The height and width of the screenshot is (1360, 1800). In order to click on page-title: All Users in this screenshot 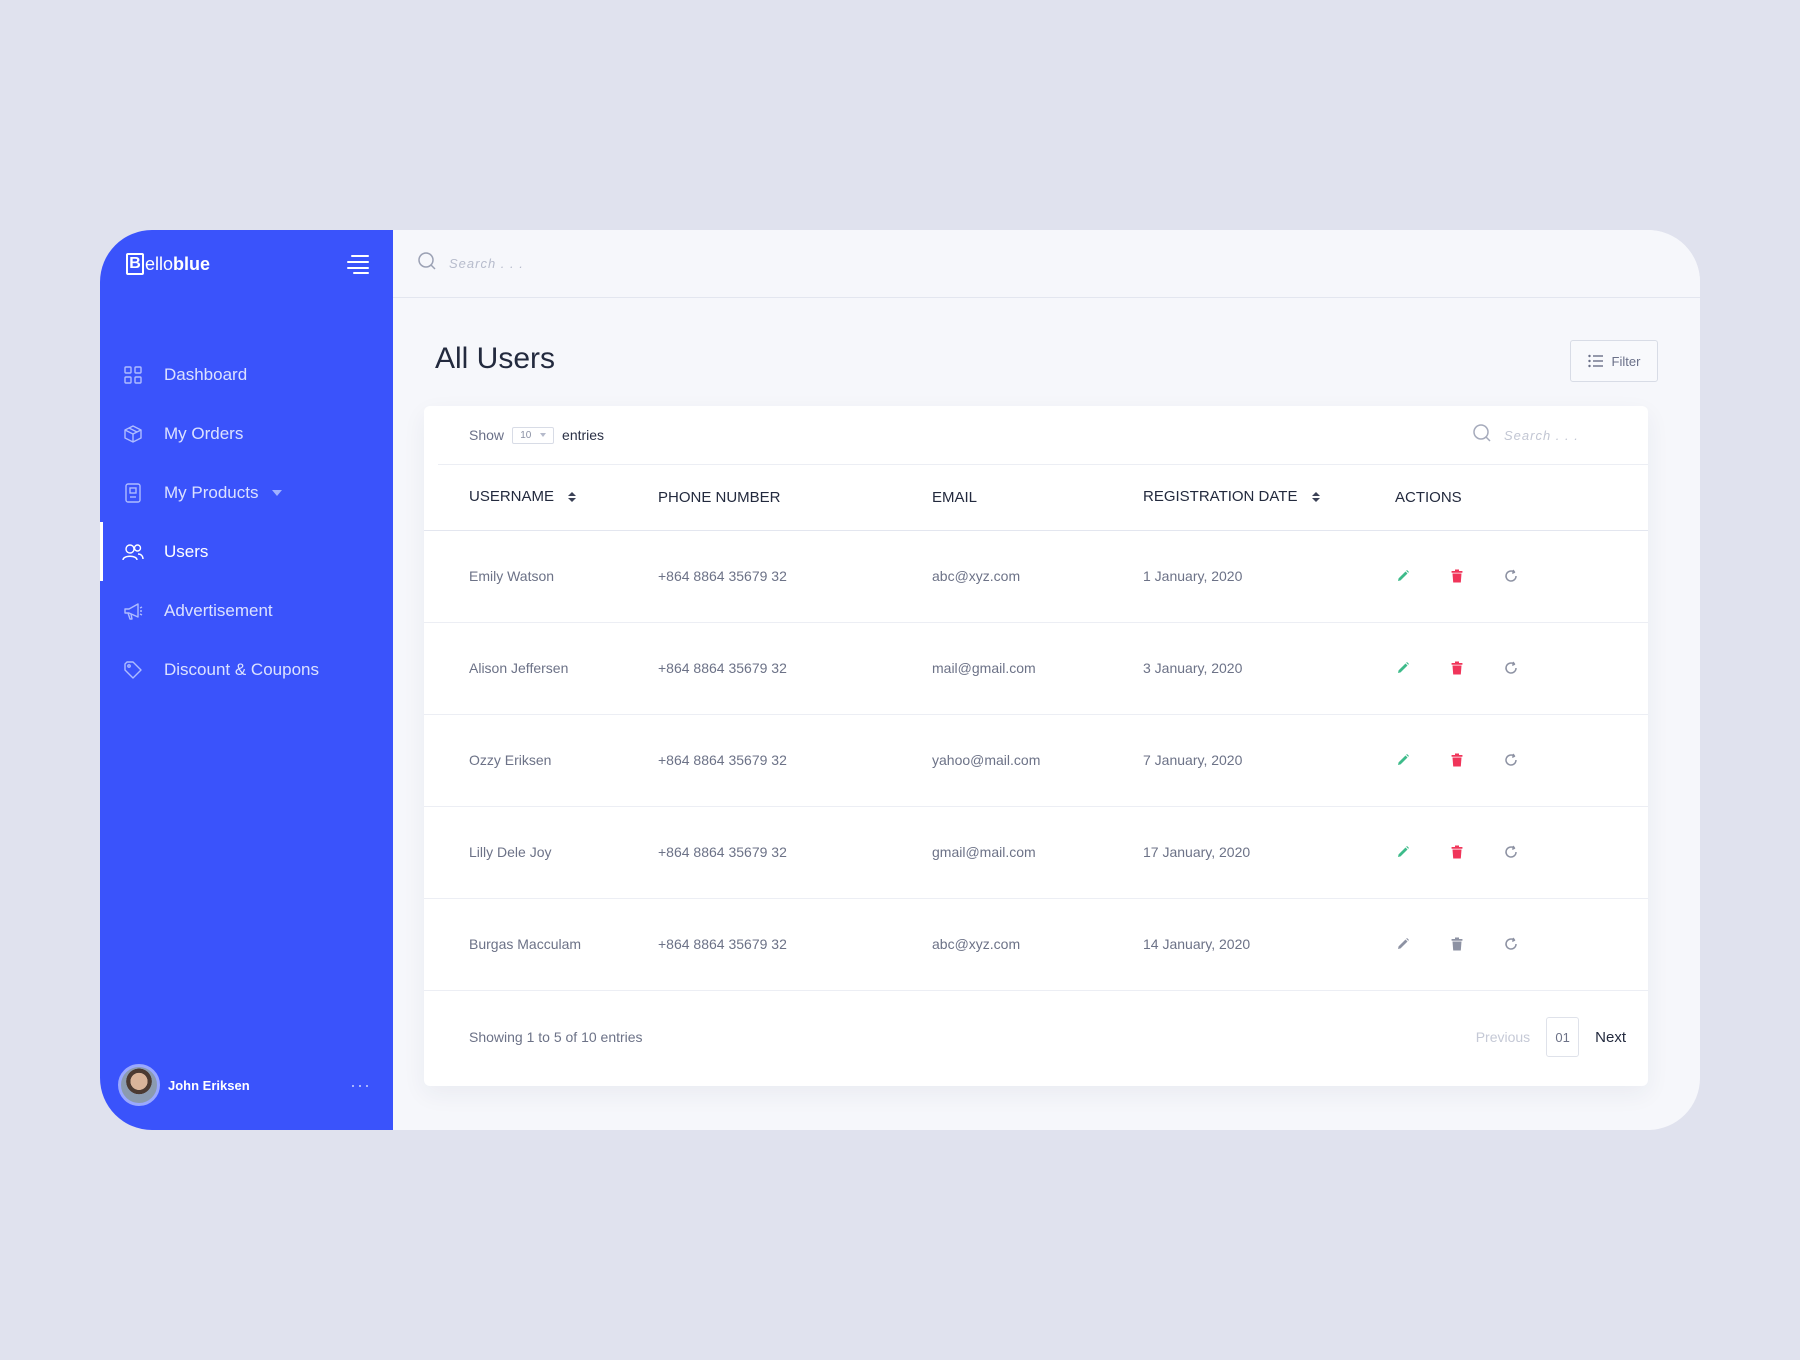, I will do `click(495, 358)`.